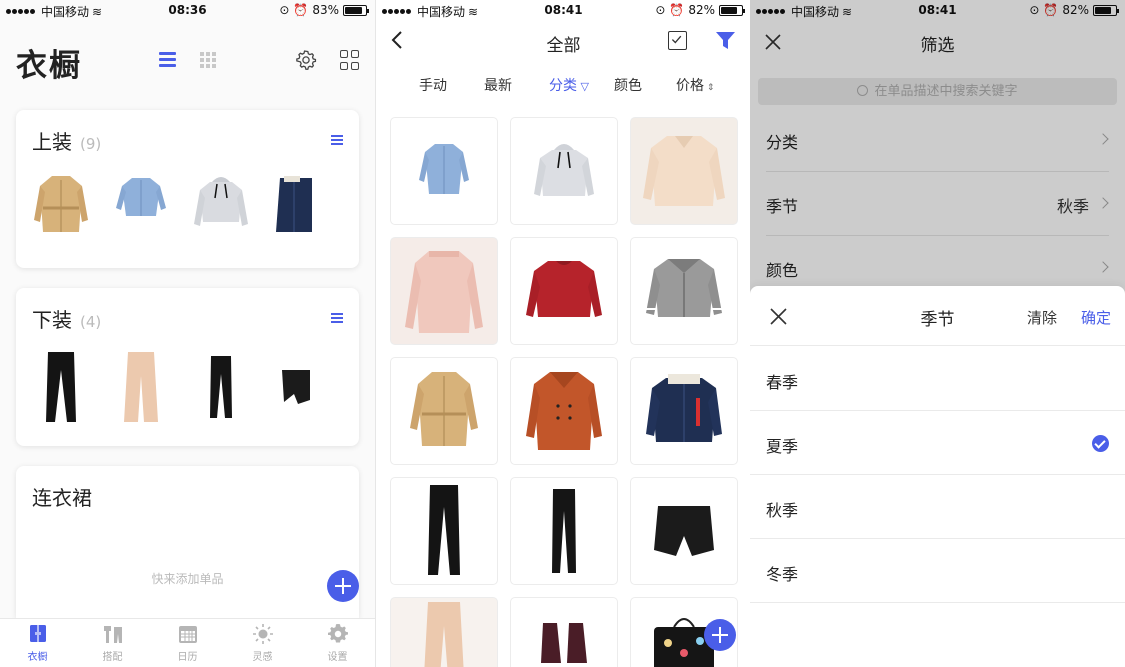 This screenshot has width=1125, height=667. Describe the element at coordinates (1042, 317) in the screenshot. I see `clear-button: 清除` at that location.